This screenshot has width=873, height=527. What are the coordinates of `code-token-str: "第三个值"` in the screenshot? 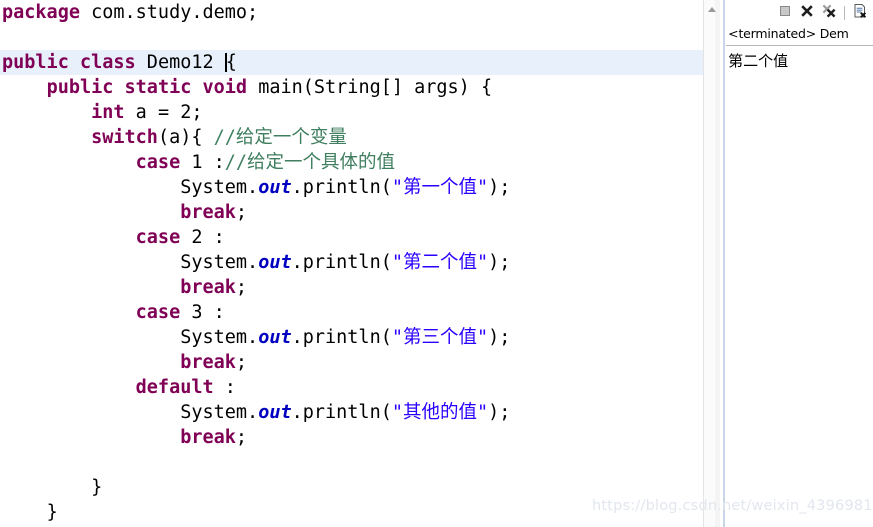 It's located at (440, 337).